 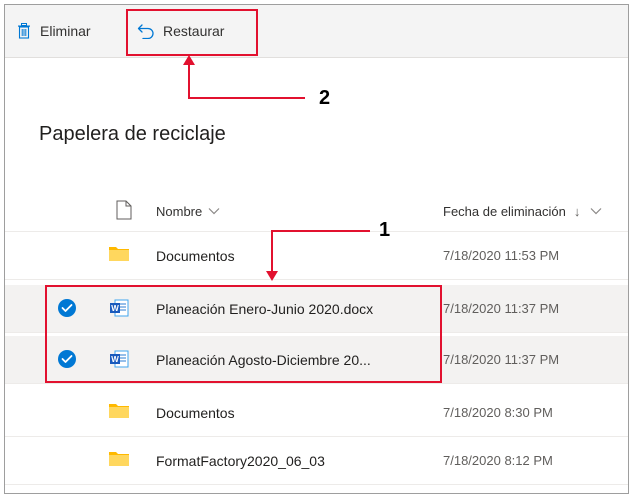 What do you see at coordinates (385, 230) in the screenshot?
I see `callout-number-1: 1` at bounding box center [385, 230].